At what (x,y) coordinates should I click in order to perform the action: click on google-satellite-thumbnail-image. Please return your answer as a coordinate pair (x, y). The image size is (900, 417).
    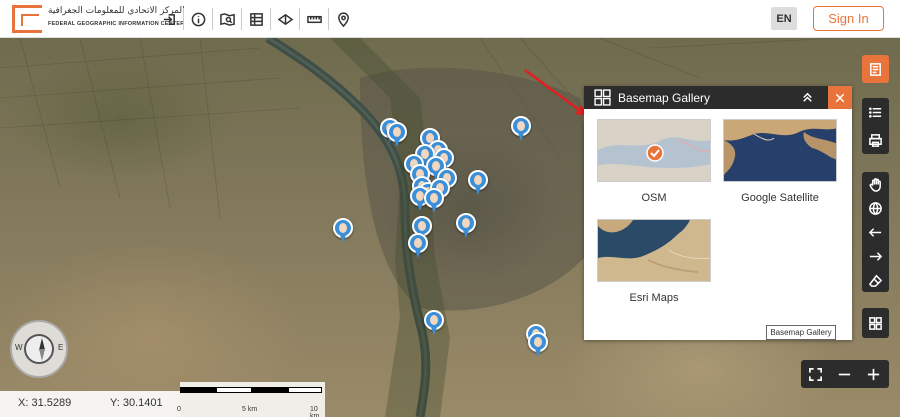
    Looking at the image, I should click on (780, 150).